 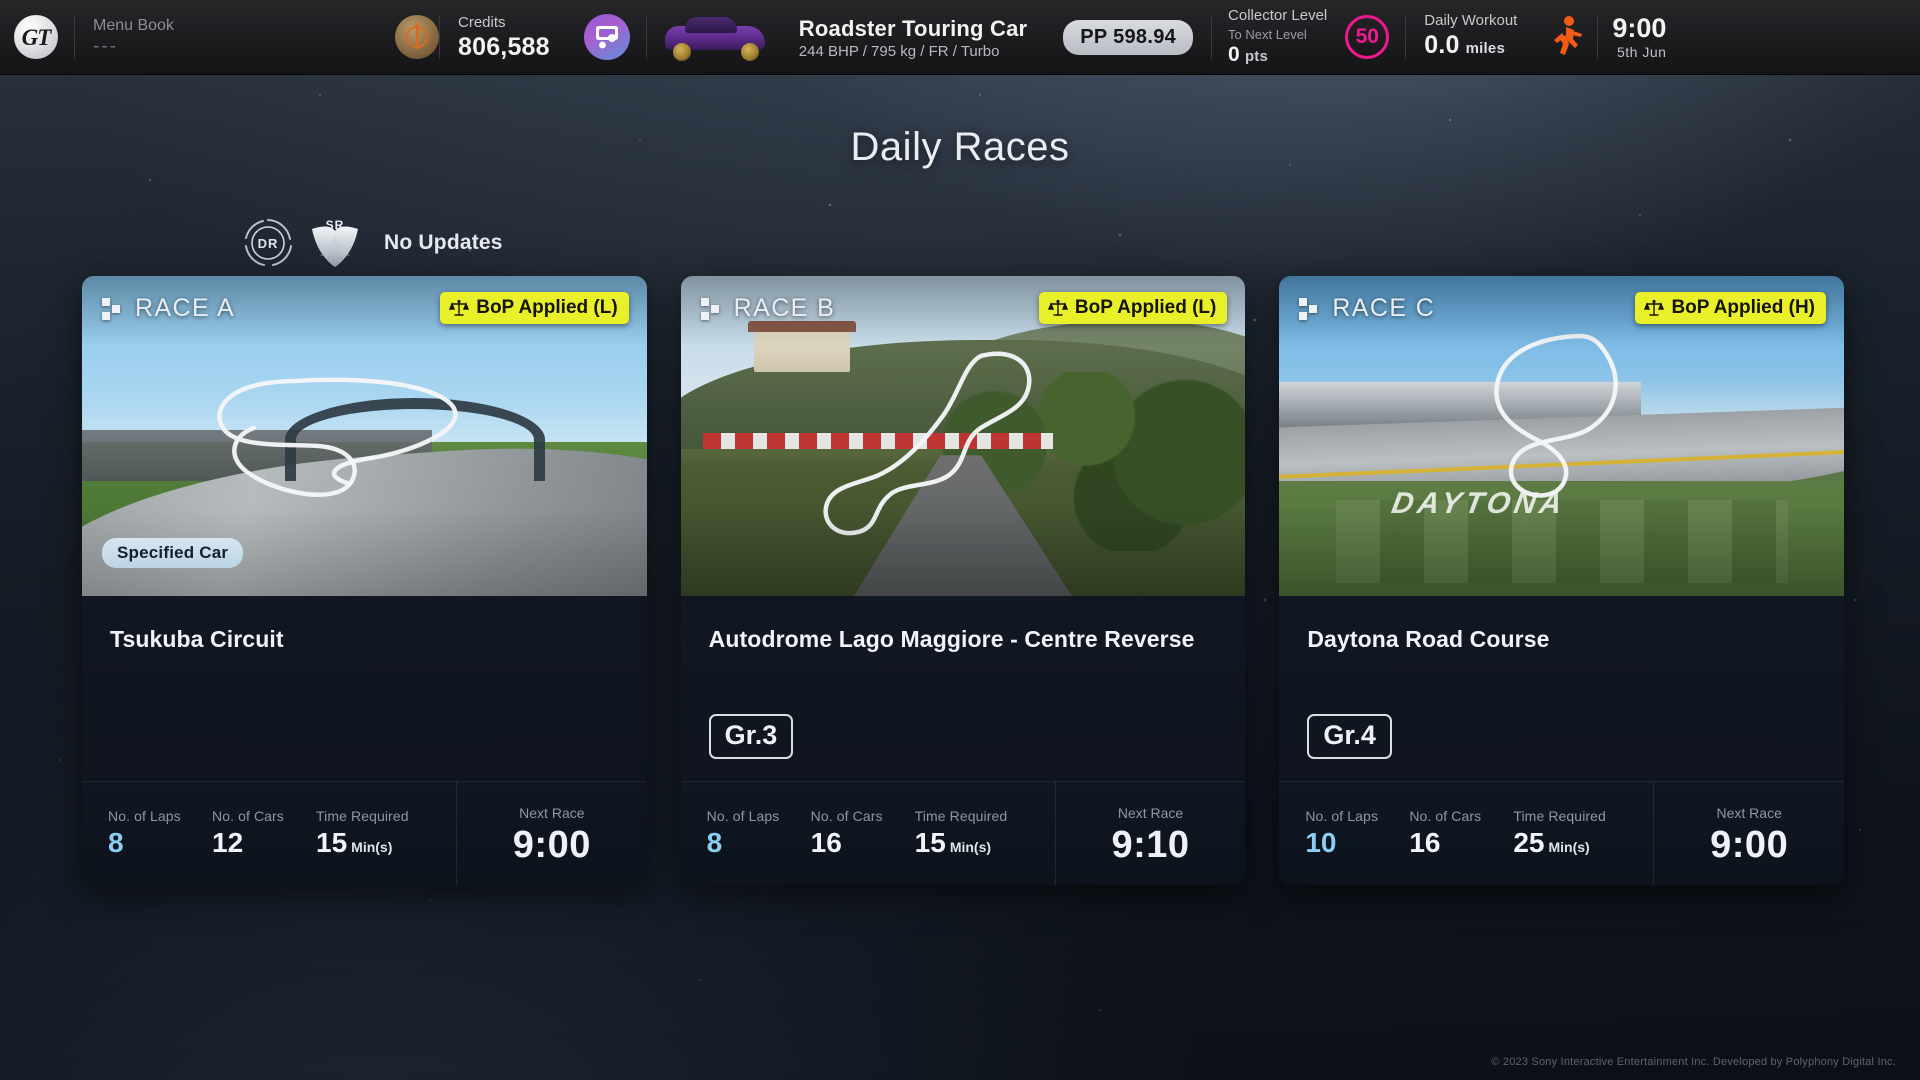 What do you see at coordinates (482, 22) in the screenshot?
I see `credits-label: Credits` at bounding box center [482, 22].